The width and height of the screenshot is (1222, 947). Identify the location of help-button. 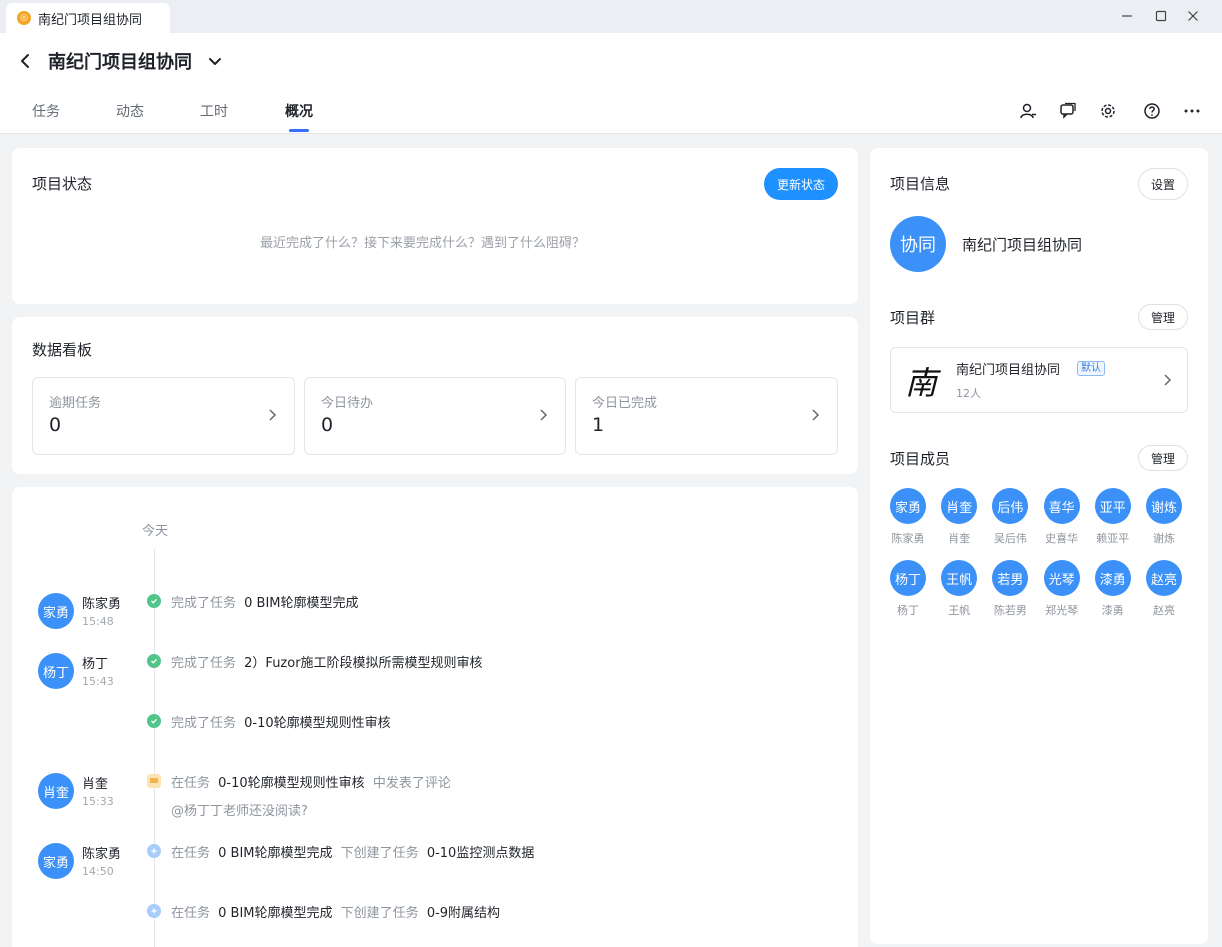
(1152, 111).